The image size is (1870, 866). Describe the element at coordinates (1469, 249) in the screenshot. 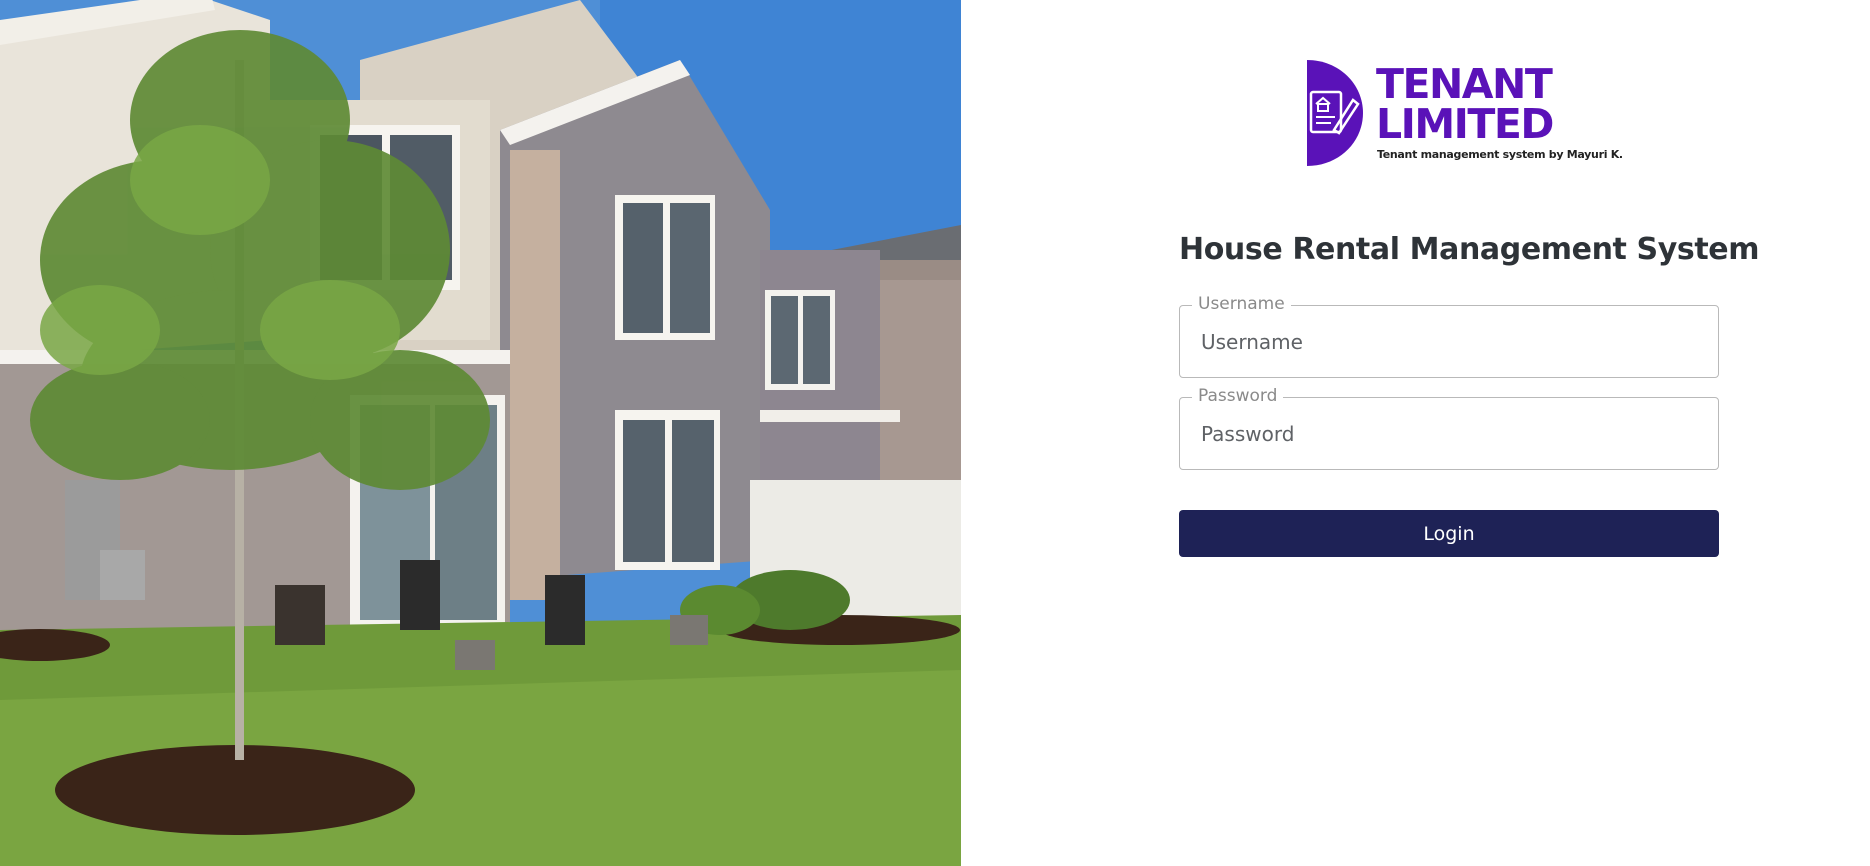

I see `page-title: House Rental Management System` at that location.